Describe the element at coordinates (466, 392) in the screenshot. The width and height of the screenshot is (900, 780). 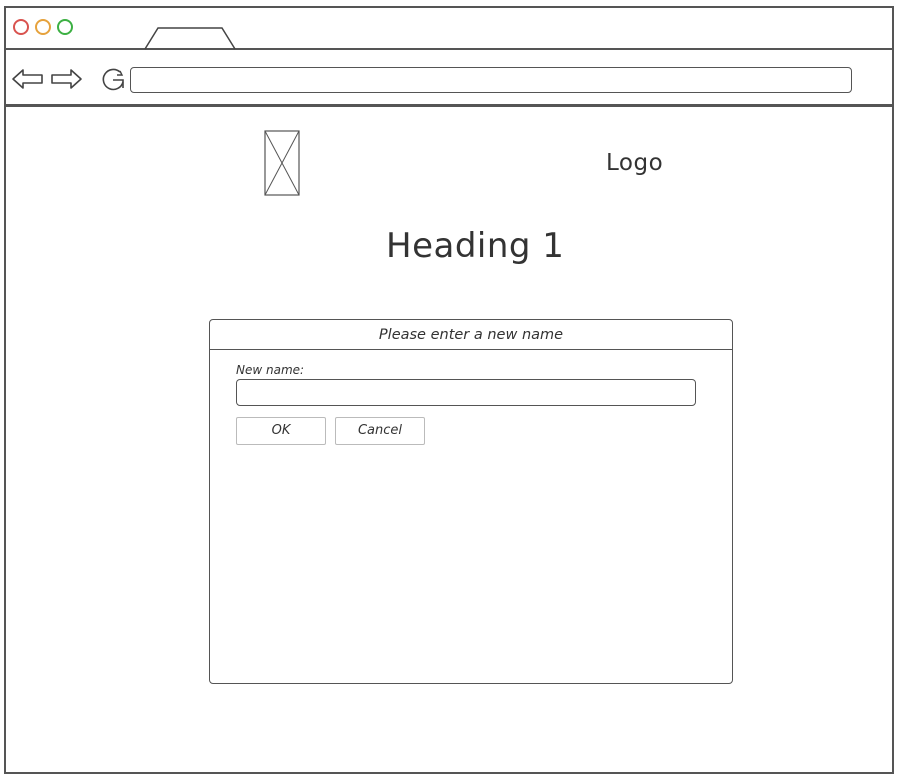
I see `new-name-input` at that location.